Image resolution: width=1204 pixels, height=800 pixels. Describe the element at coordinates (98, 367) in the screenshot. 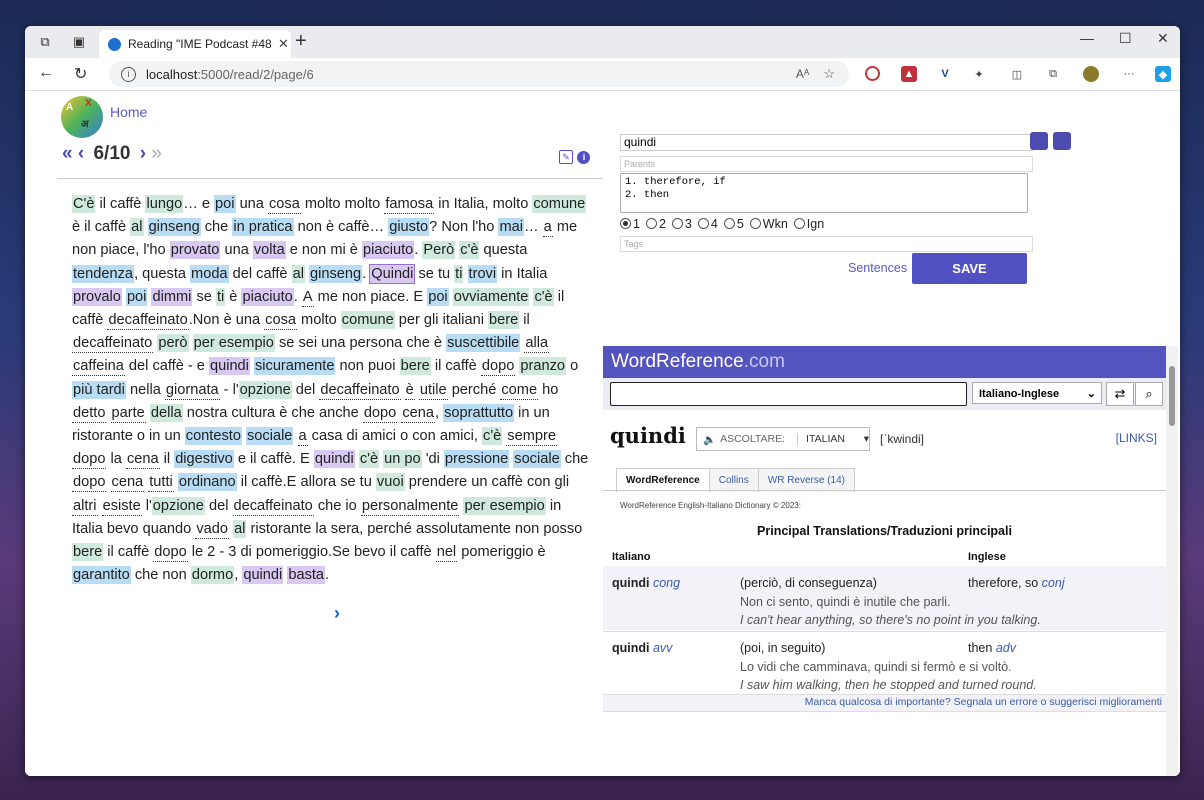

I see `reading-word: caffeina` at that location.